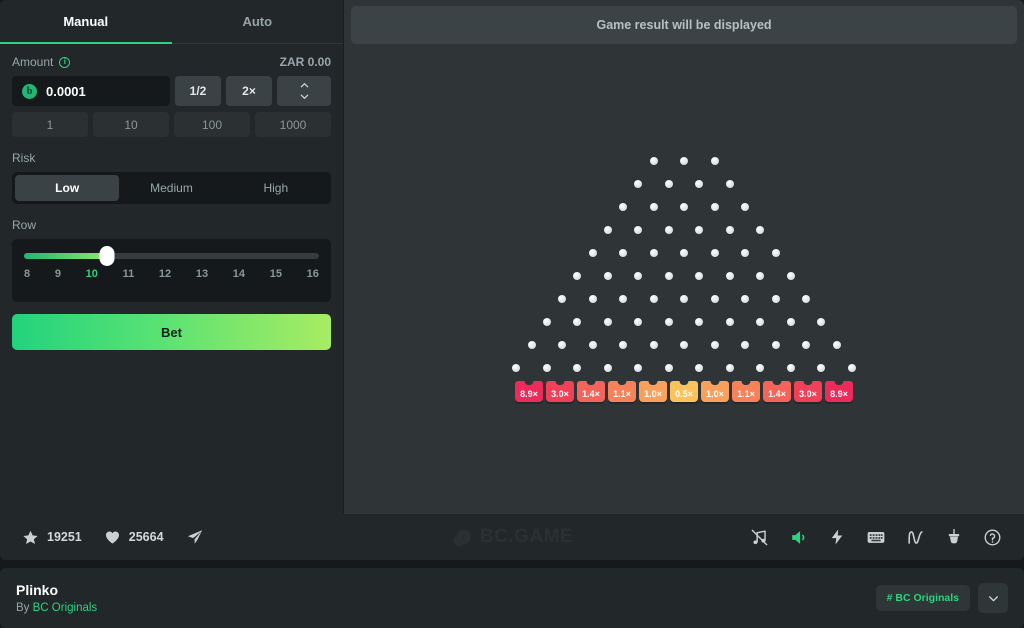  I want to click on category-tag-bc-originals: # BC Originals, so click(922, 598).